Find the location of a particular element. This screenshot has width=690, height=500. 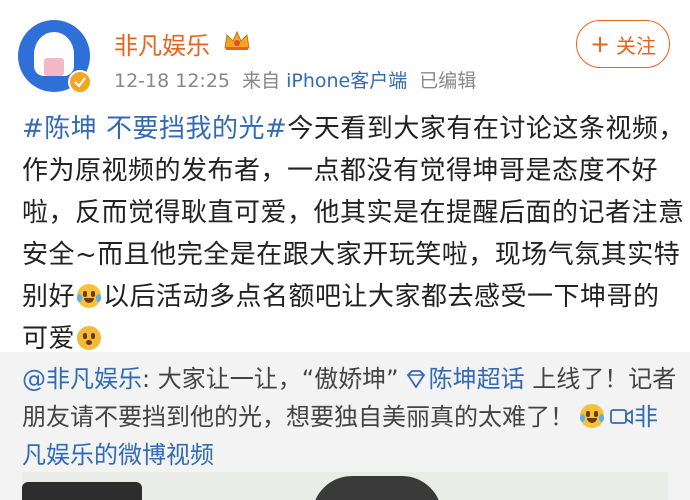

post-text: 别好 is located at coordinates (49, 297).